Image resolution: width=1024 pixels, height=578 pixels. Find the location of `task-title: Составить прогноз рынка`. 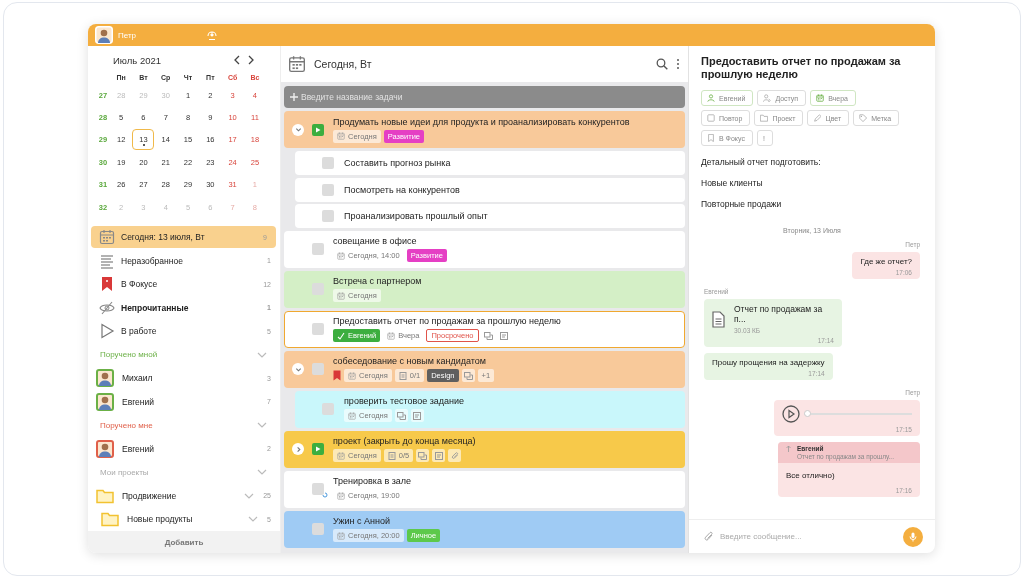

task-title: Составить прогноз рынка is located at coordinates (397, 163).